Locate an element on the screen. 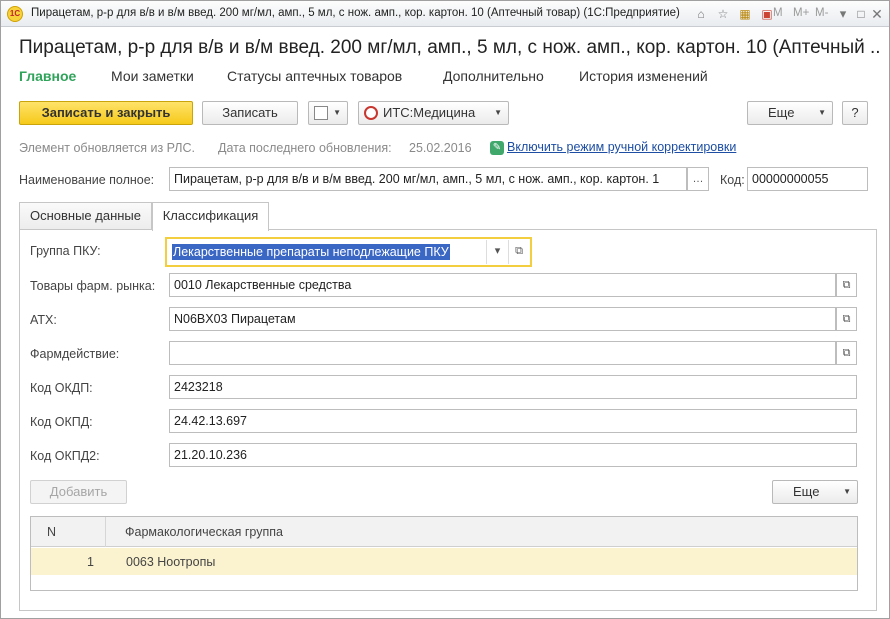 The height and width of the screenshot is (619, 890). tab-pharmacy-statuses: Статусы аптечных товаров is located at coordinates (314, 76).